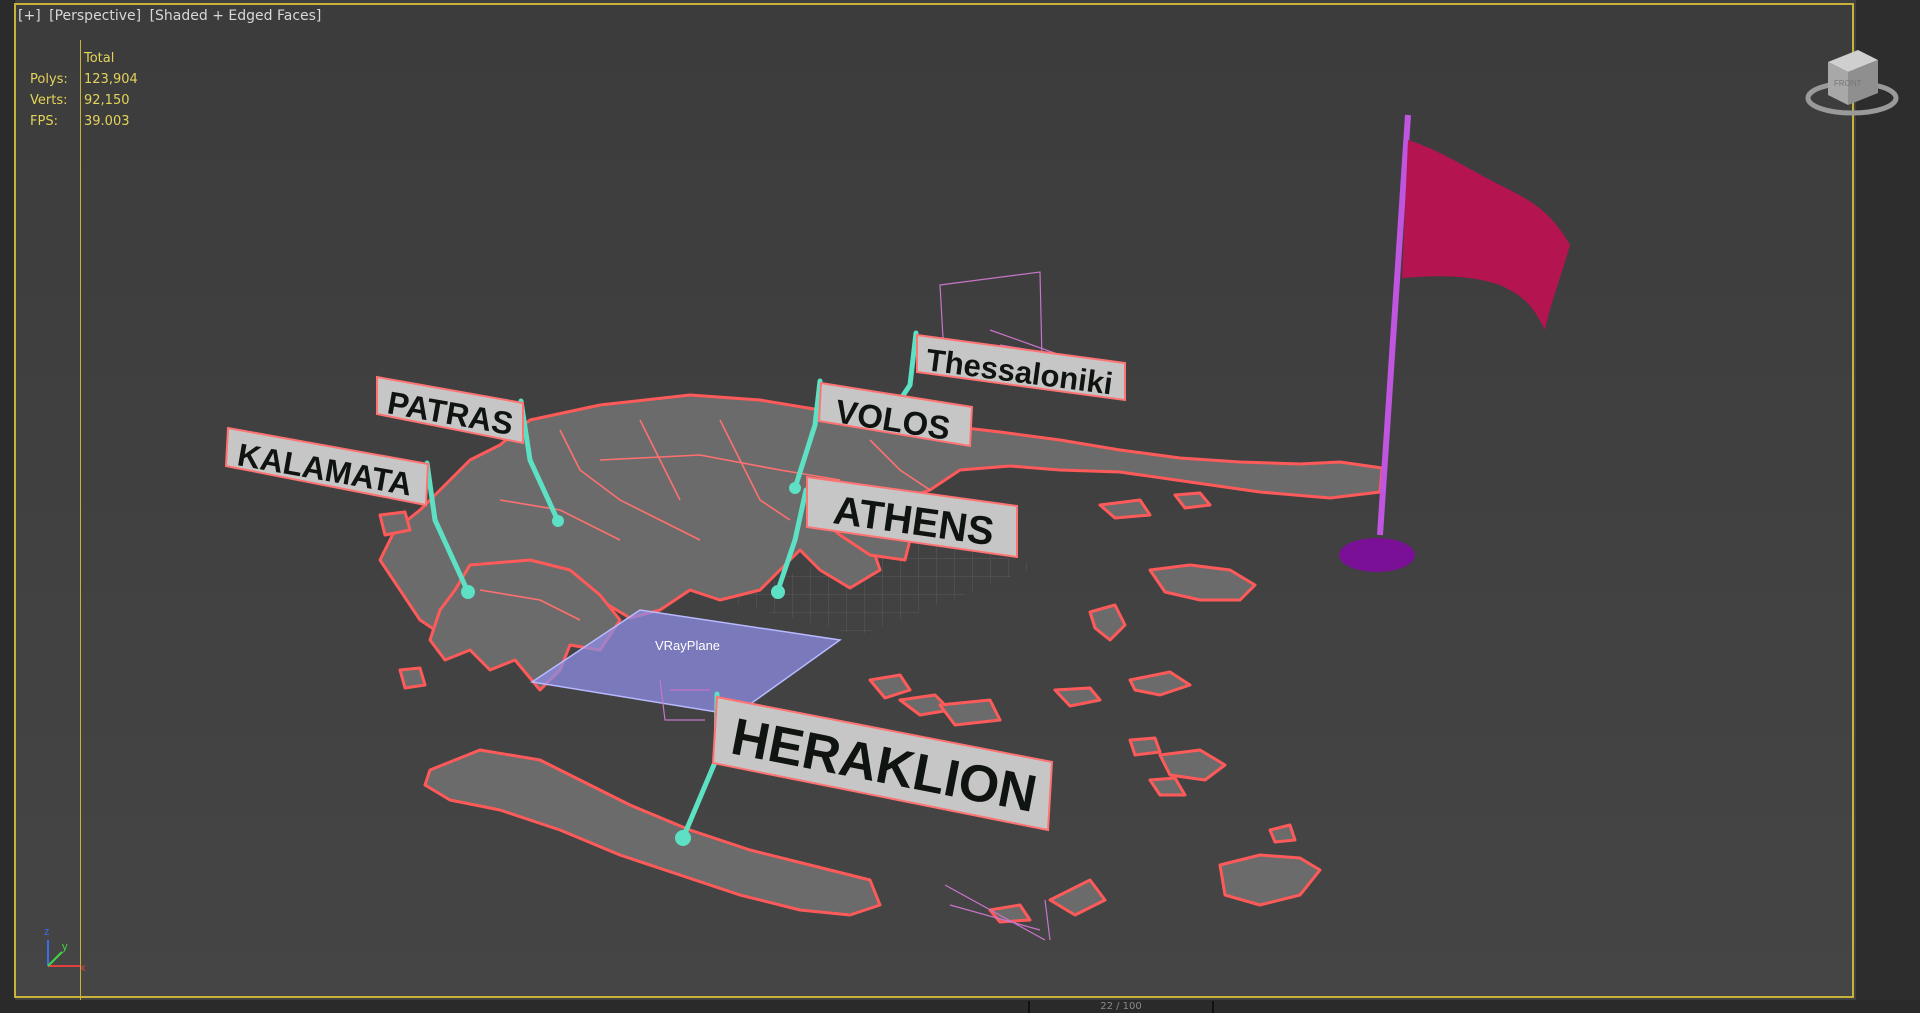  I want to click on time-slider-strip, so click(960, 1006).